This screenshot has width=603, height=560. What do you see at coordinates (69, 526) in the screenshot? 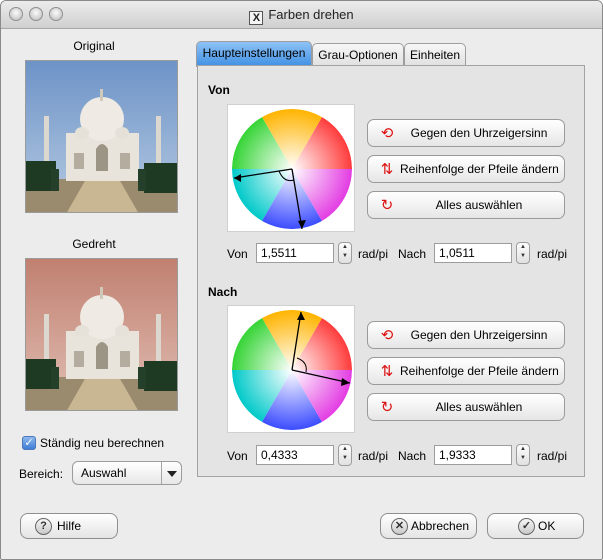
I see `help-button: ? Hilfe` at bounding box center [69, 526].